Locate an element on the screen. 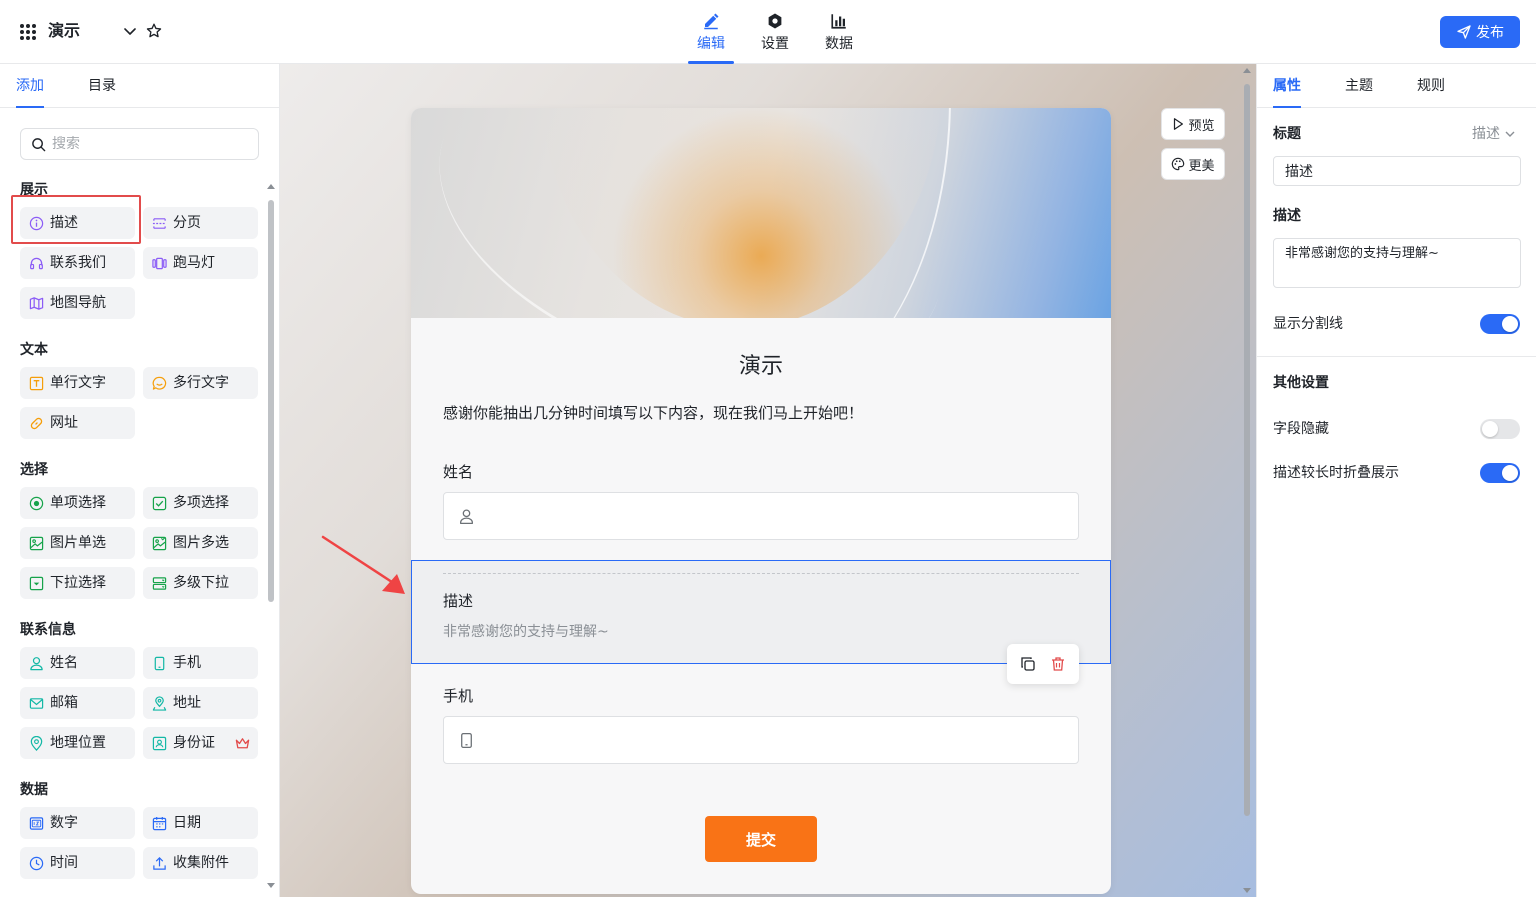 This screenshot has width=1536, height=897. canvas-scrollbar is located at coordinates (1247, 480).